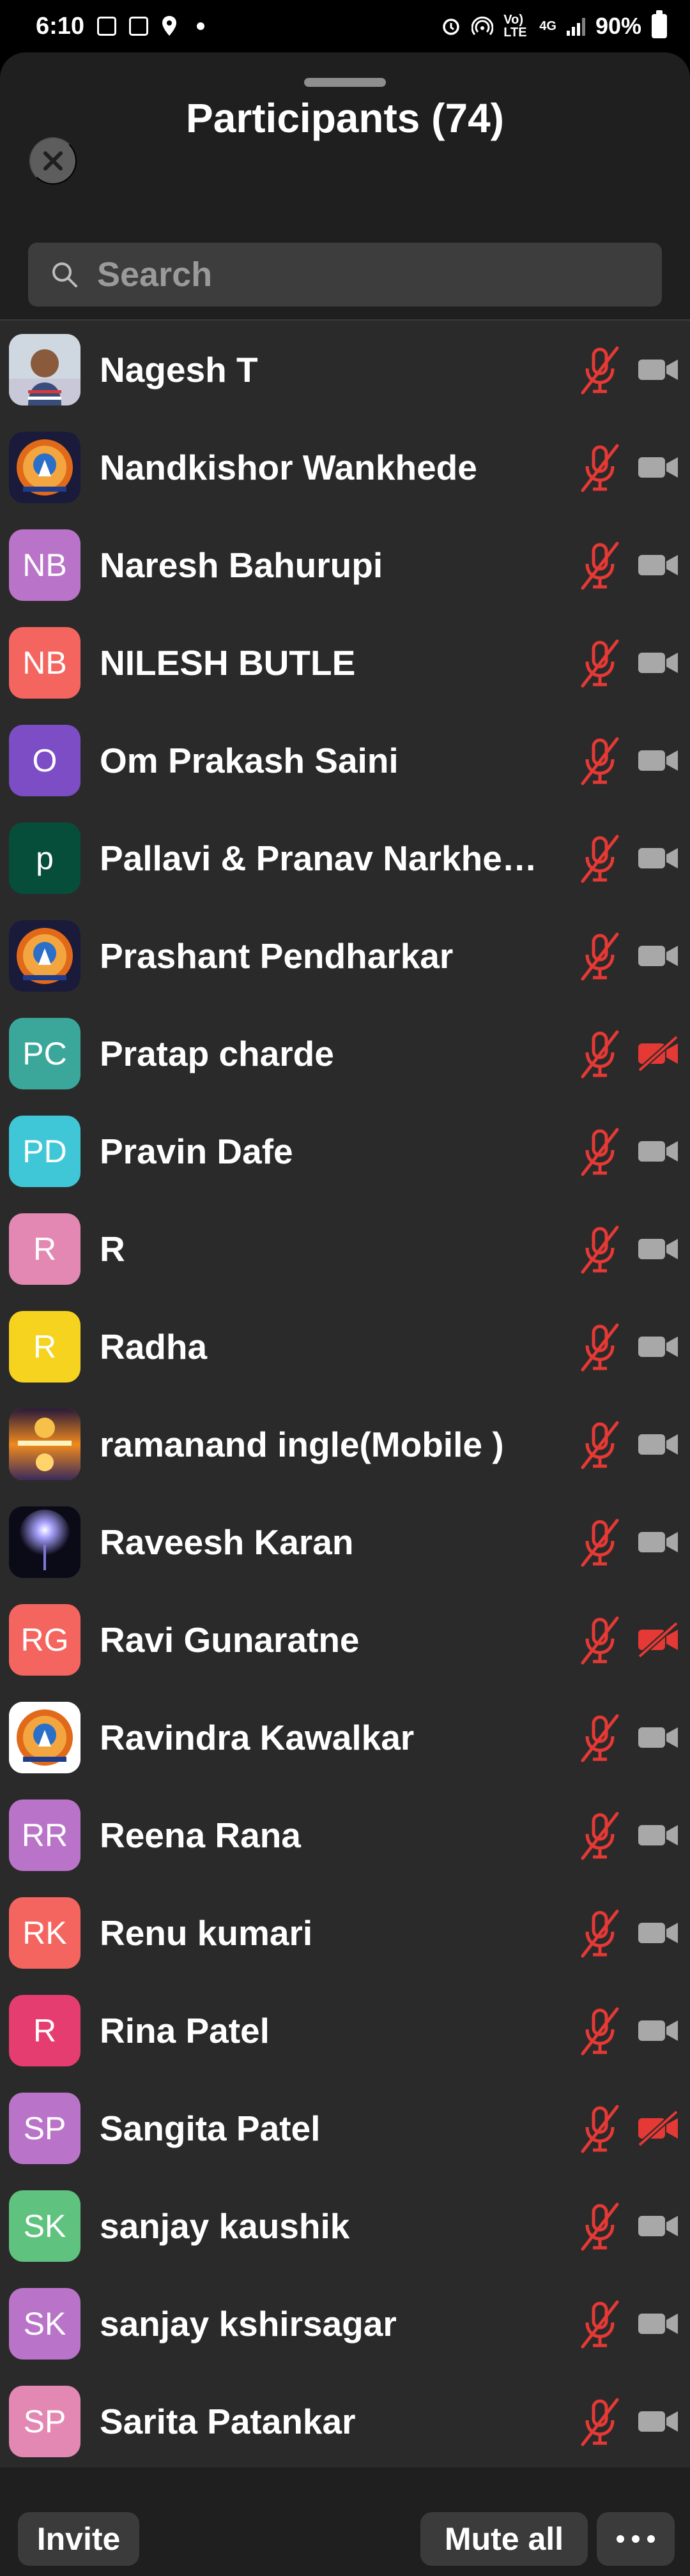 The width and height of the screenshot is (690, 2576). I want to click on alarm-icon, so click(451, 27).